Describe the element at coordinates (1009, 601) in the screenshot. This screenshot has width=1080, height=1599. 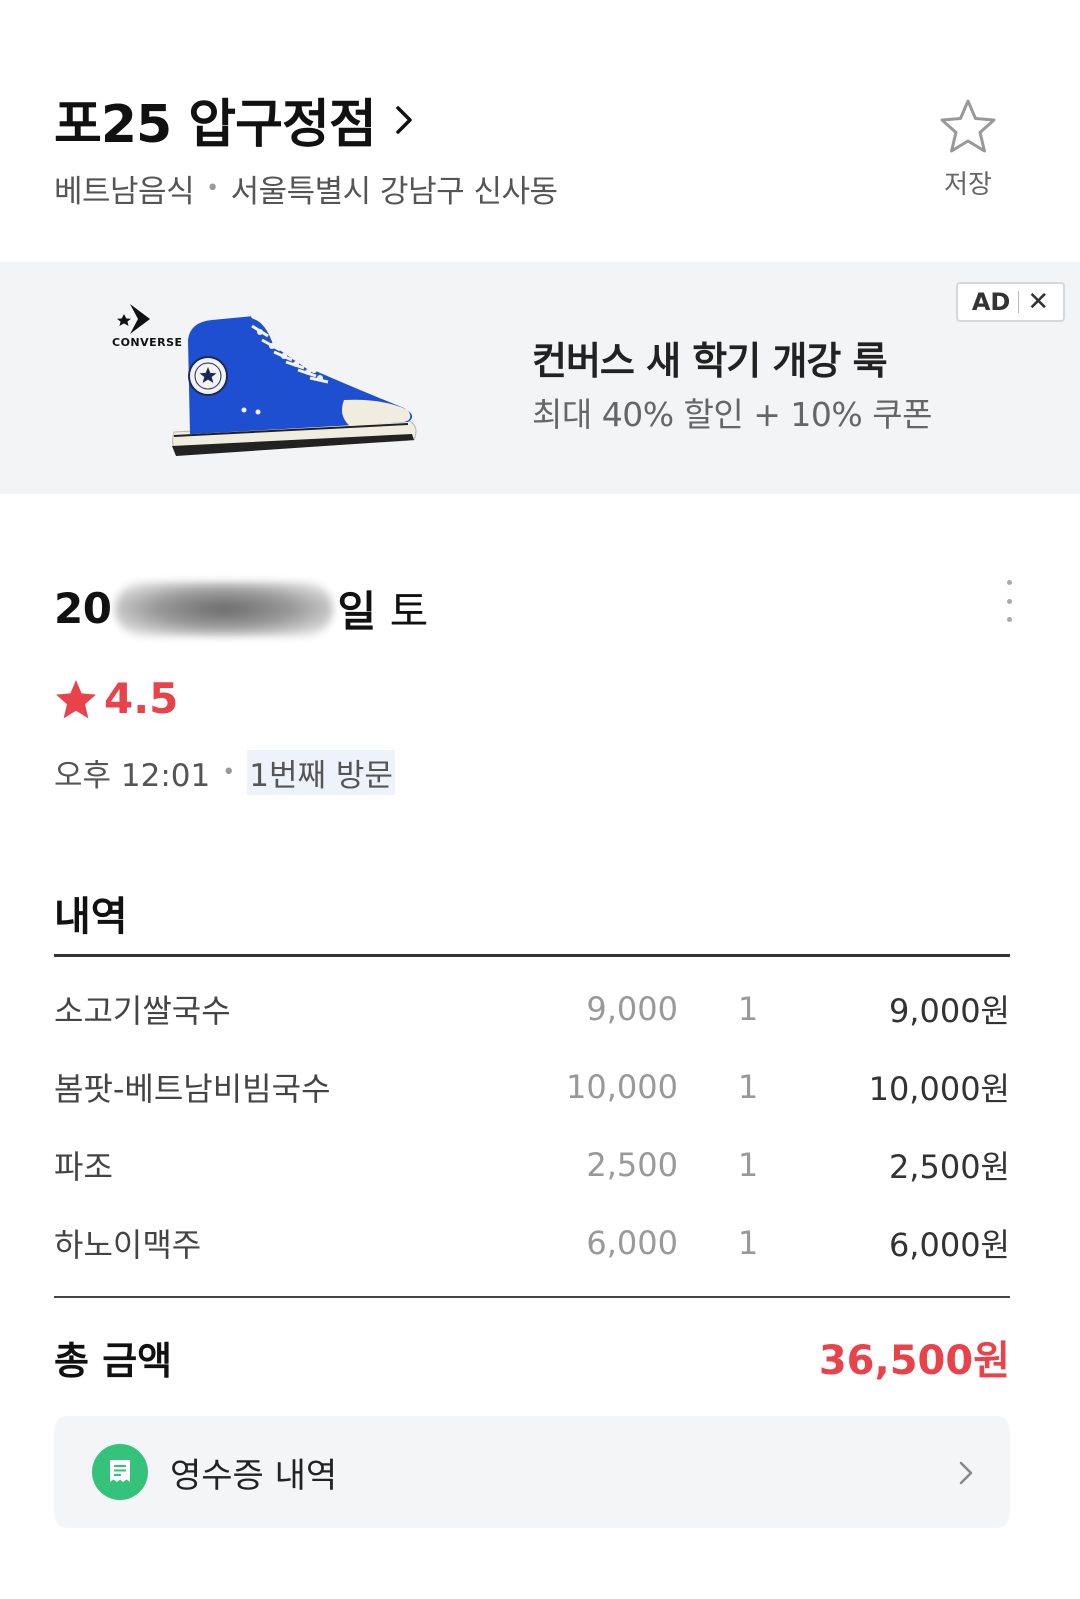
I see `more-options-icon` at that location.